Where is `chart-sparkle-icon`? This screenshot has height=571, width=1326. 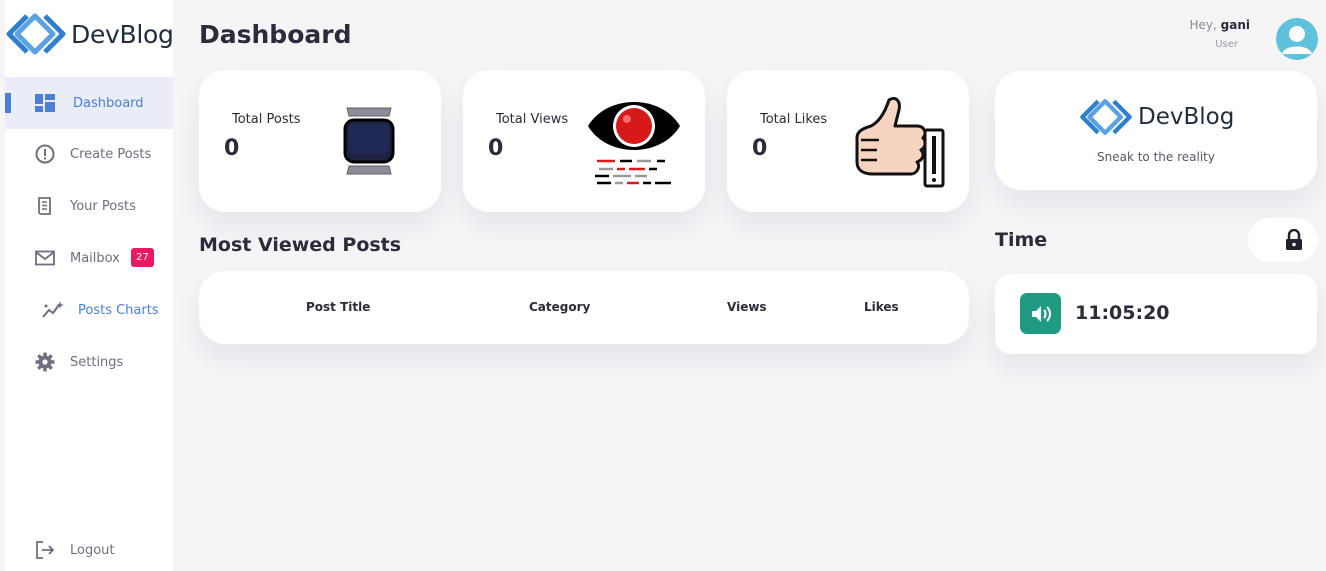 chart-sparkle-icon is located at coordinates (53, 310).